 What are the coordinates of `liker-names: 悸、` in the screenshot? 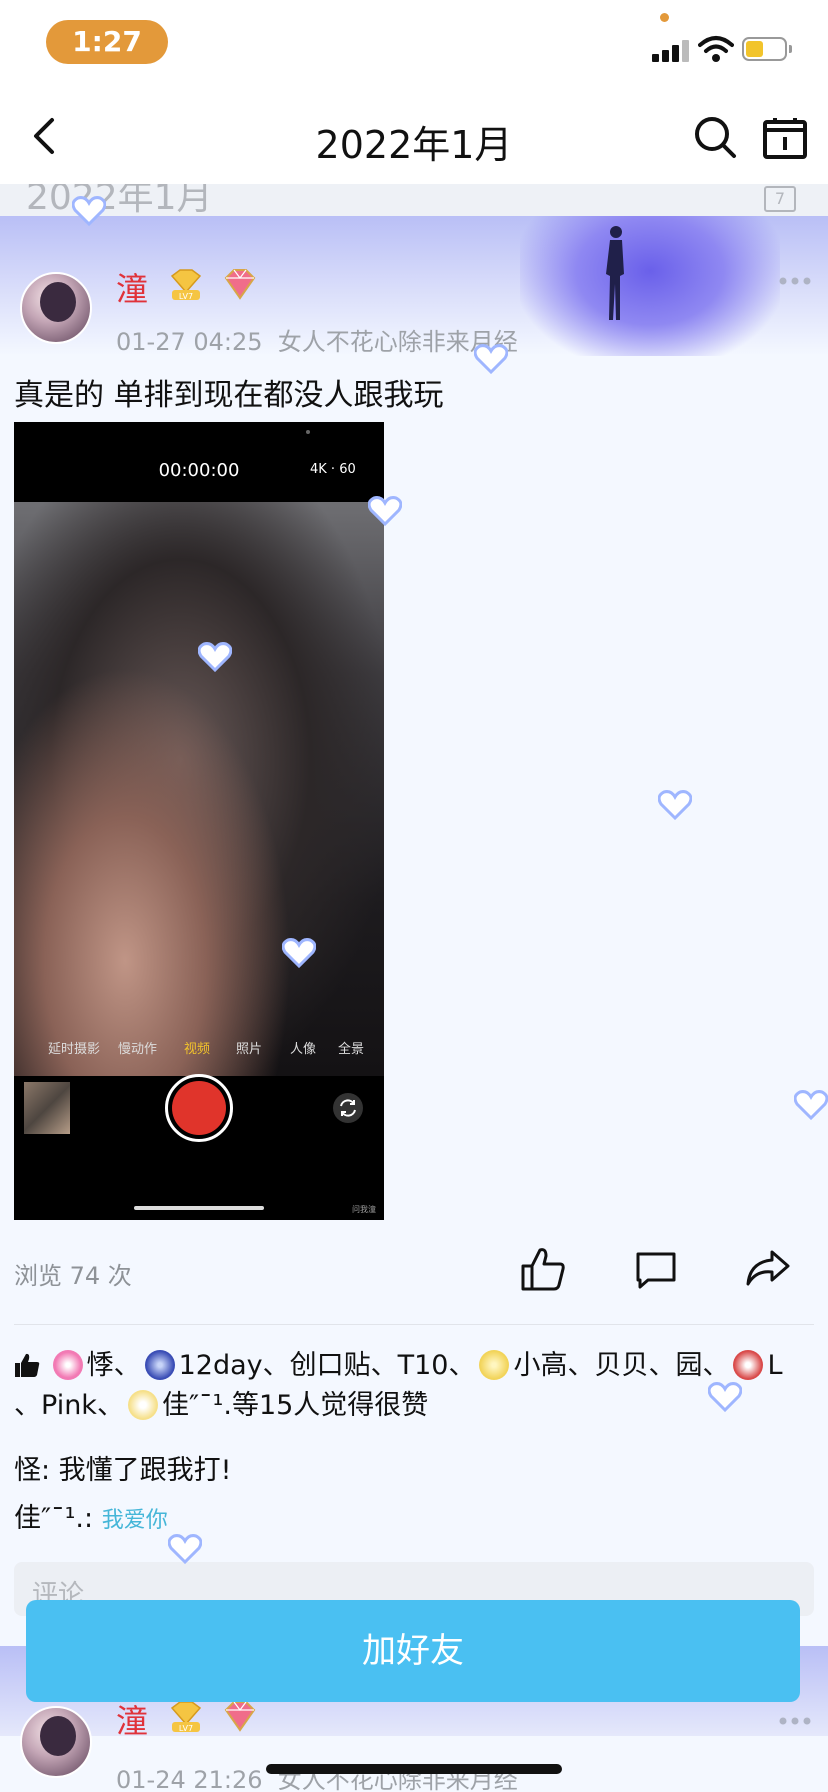 It's located at (113, 1365).